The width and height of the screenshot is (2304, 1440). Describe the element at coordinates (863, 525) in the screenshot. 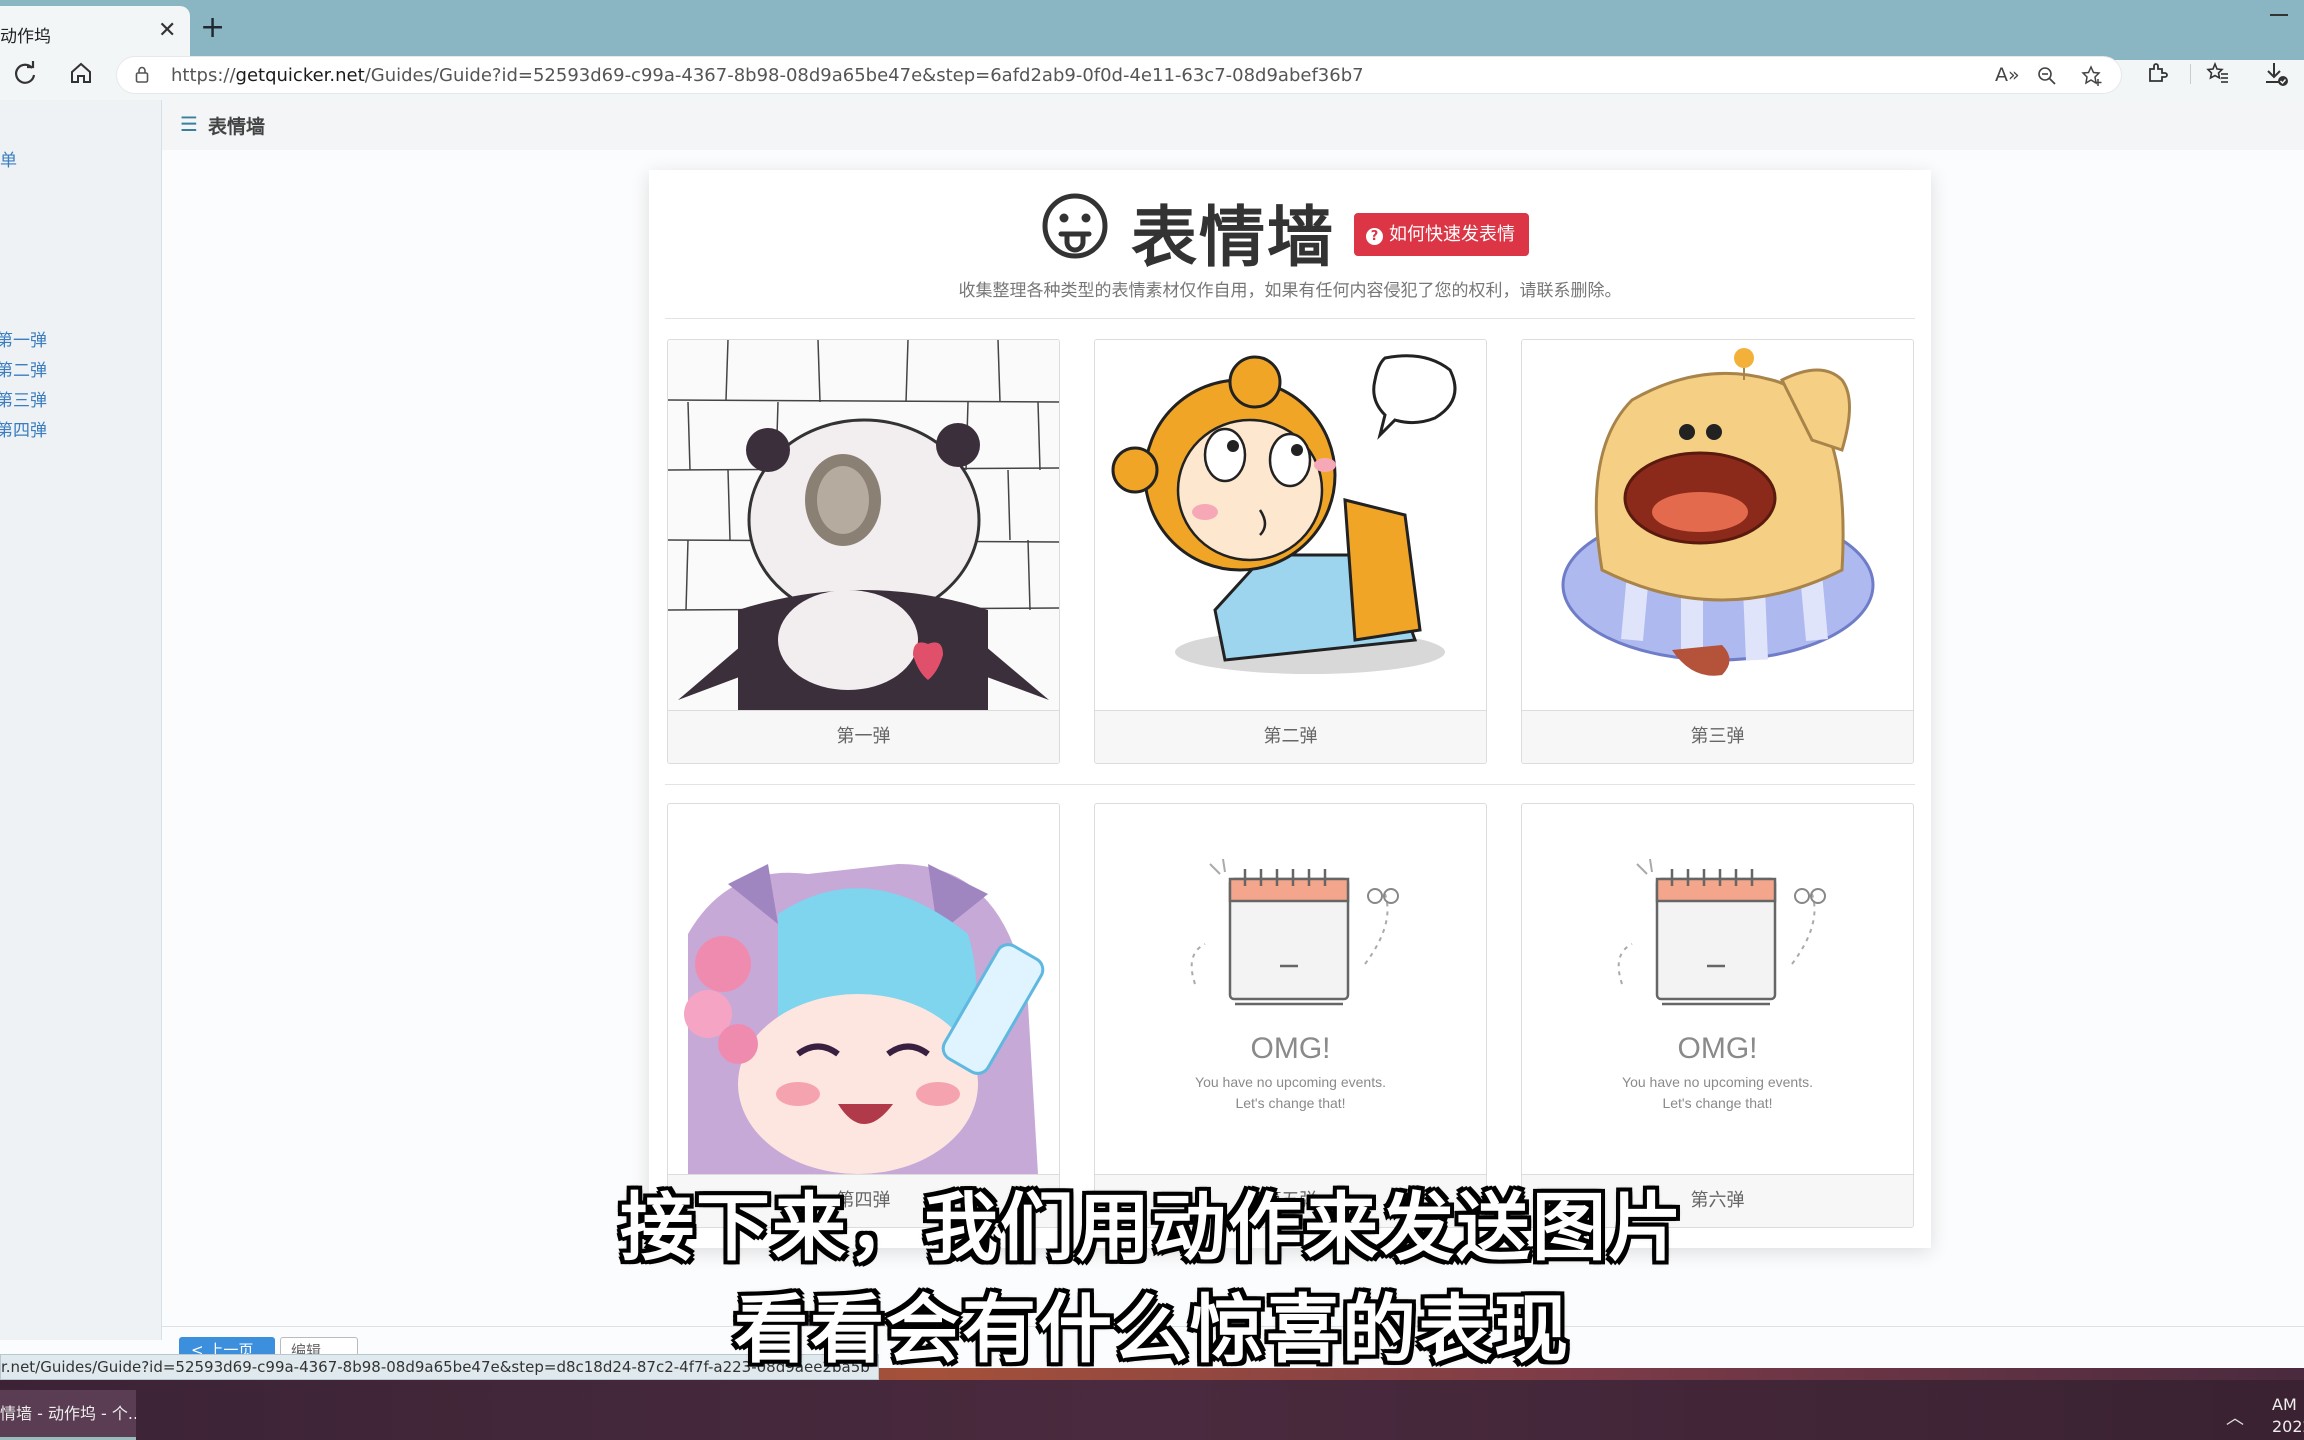

I see `panda-meme-image` at that location.